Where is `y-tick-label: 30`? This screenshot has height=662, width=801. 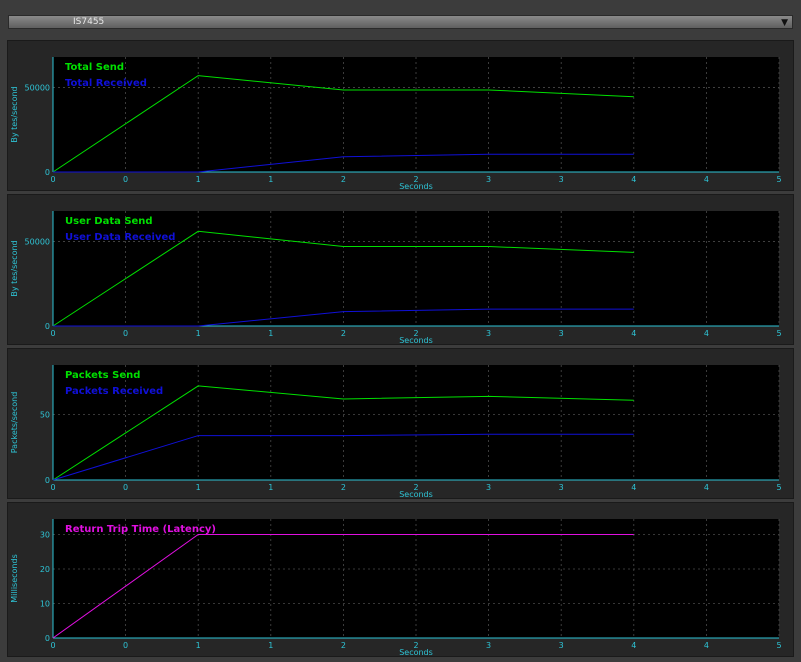
y-tick-label: 30 is located at coordinates (45, 535).